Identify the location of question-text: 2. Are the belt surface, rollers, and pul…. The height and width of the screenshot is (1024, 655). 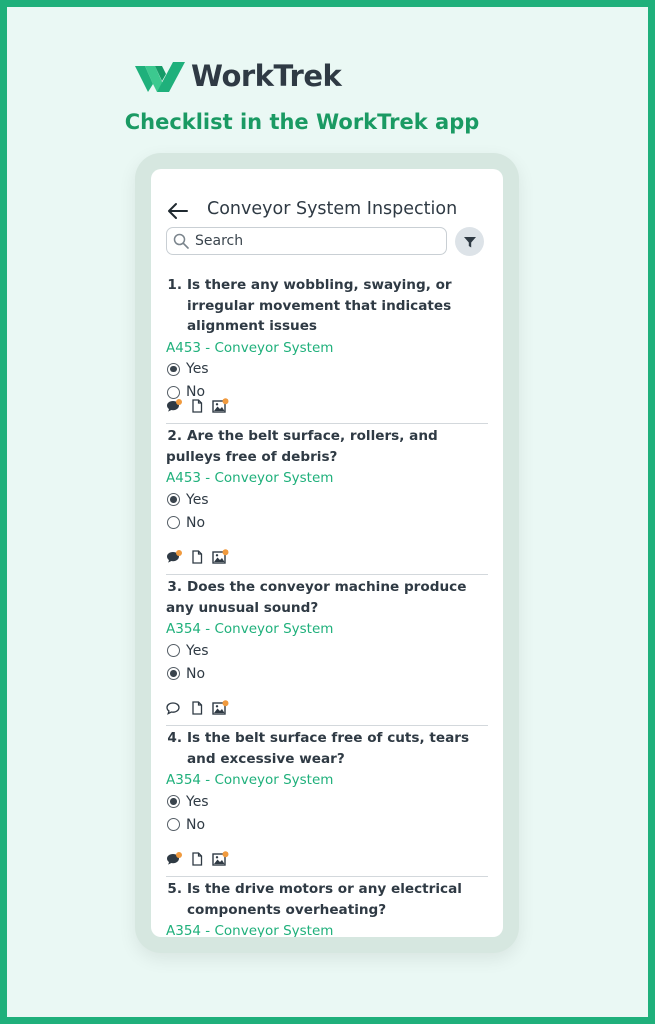
(327, 445).